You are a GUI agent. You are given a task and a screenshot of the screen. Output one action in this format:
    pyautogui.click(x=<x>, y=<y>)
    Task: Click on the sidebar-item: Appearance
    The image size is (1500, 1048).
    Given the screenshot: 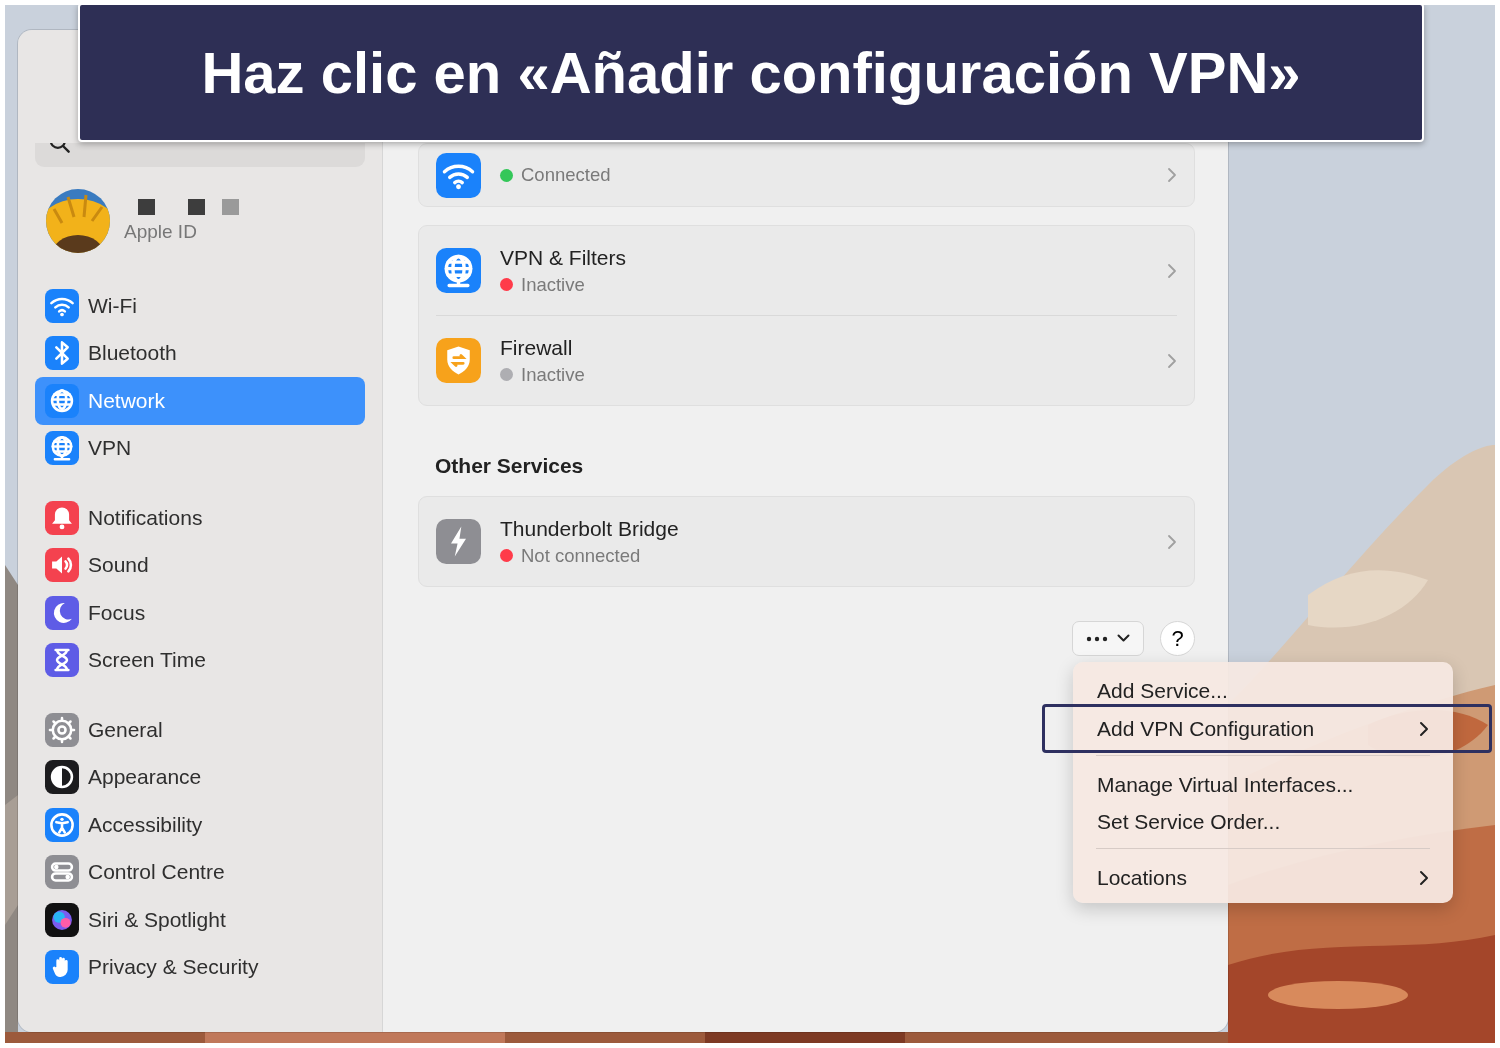 What is the action you would take?
    pyautogui.click(x=200, y=777)
    